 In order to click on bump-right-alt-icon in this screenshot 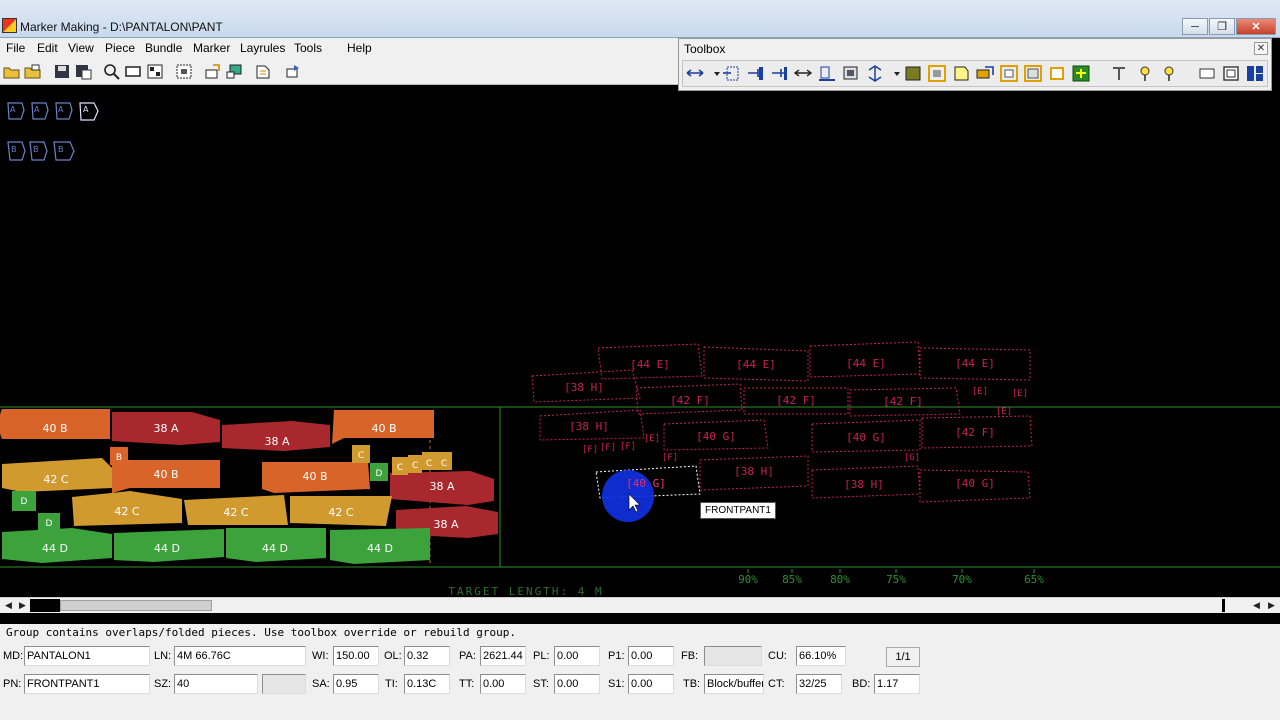, I will do `click(779, 74)`.